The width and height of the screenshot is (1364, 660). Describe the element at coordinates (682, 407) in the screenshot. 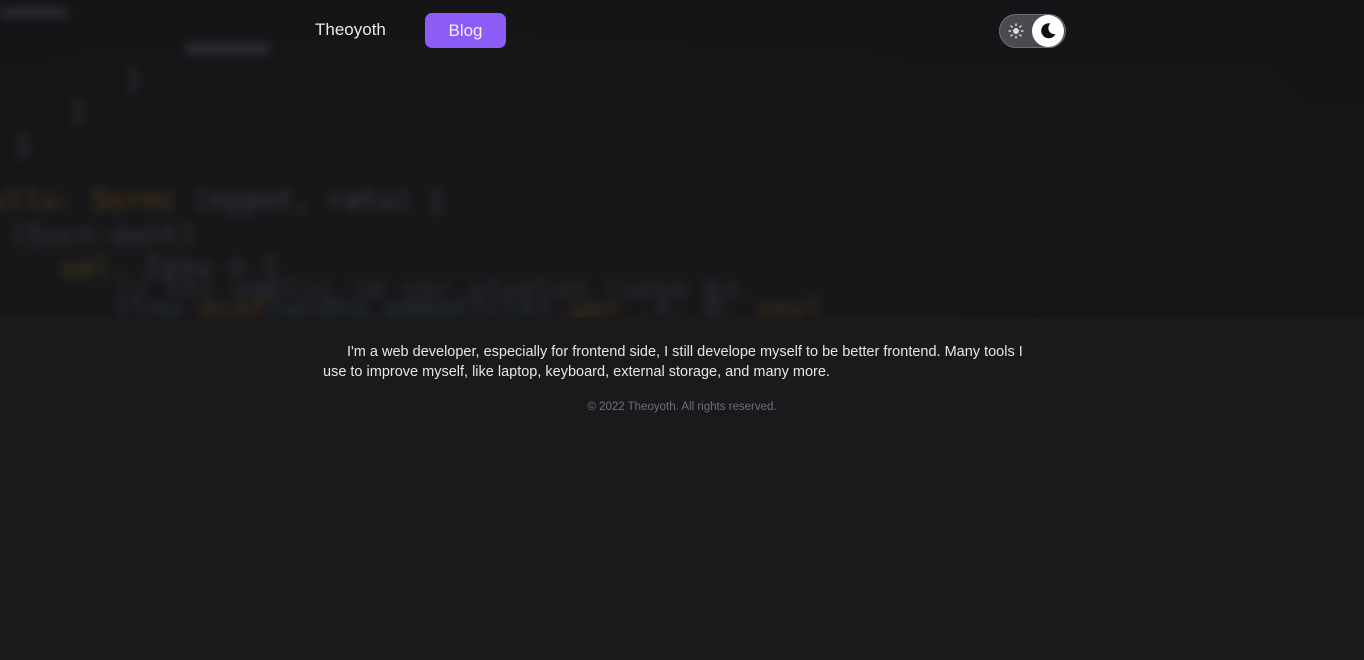

I see `footer-copyright: © 2022 Theoyoth. All rights reserved.` at that location.